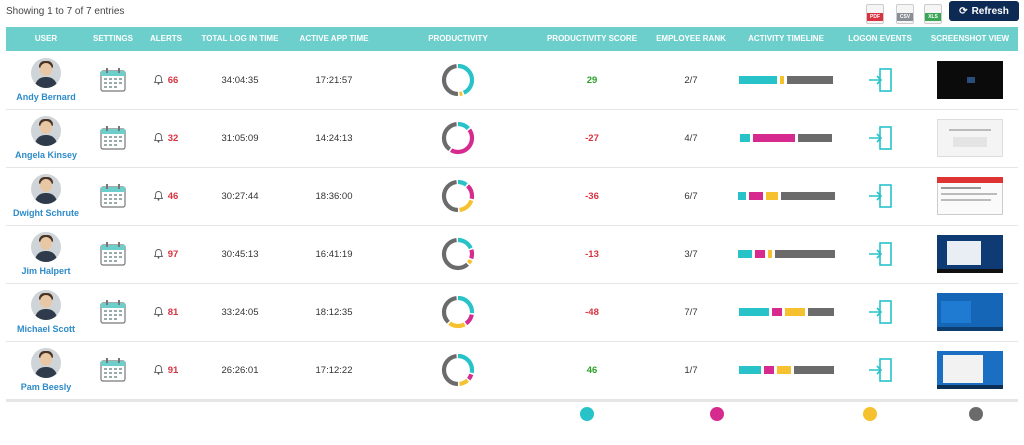 The width and height of the screenshot is (1024, 445). Describe the element at coordinates (240, 80) in the screenshot. I see `total-login-time: 34:04:35` at that location.